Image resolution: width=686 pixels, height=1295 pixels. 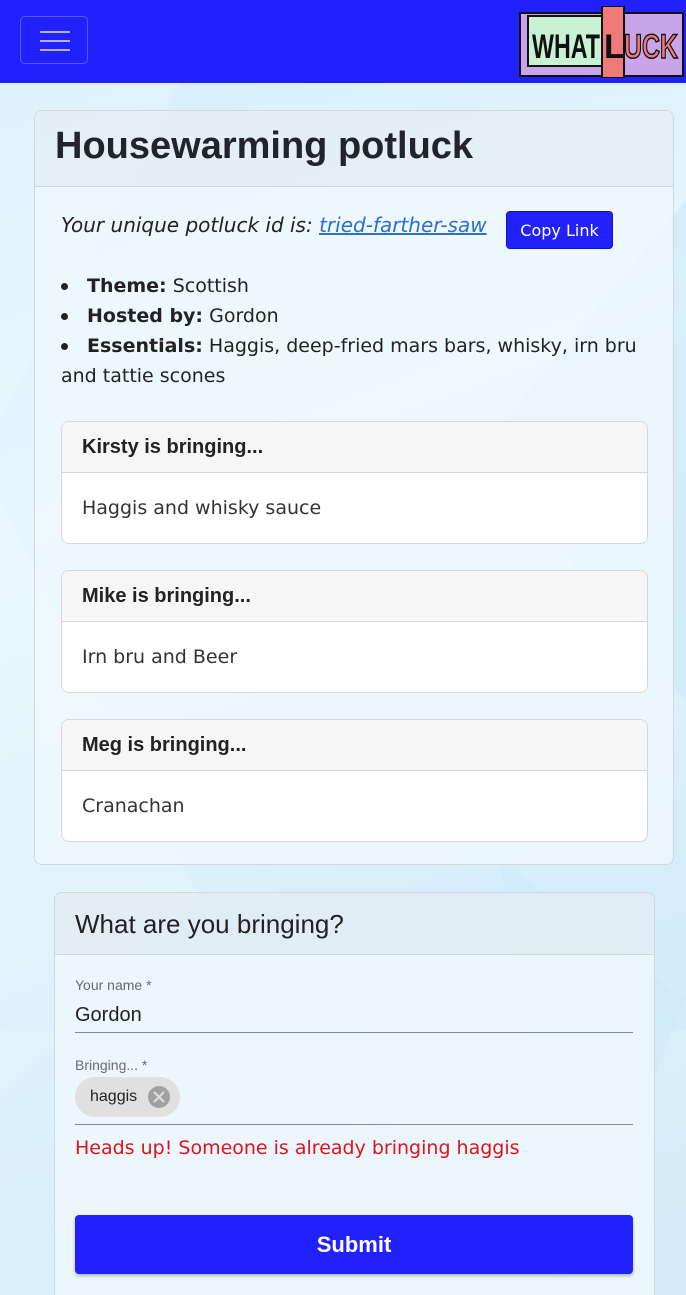 I want to click on contribution-item: Irn bru and Beer, so click(x=160, y=657).